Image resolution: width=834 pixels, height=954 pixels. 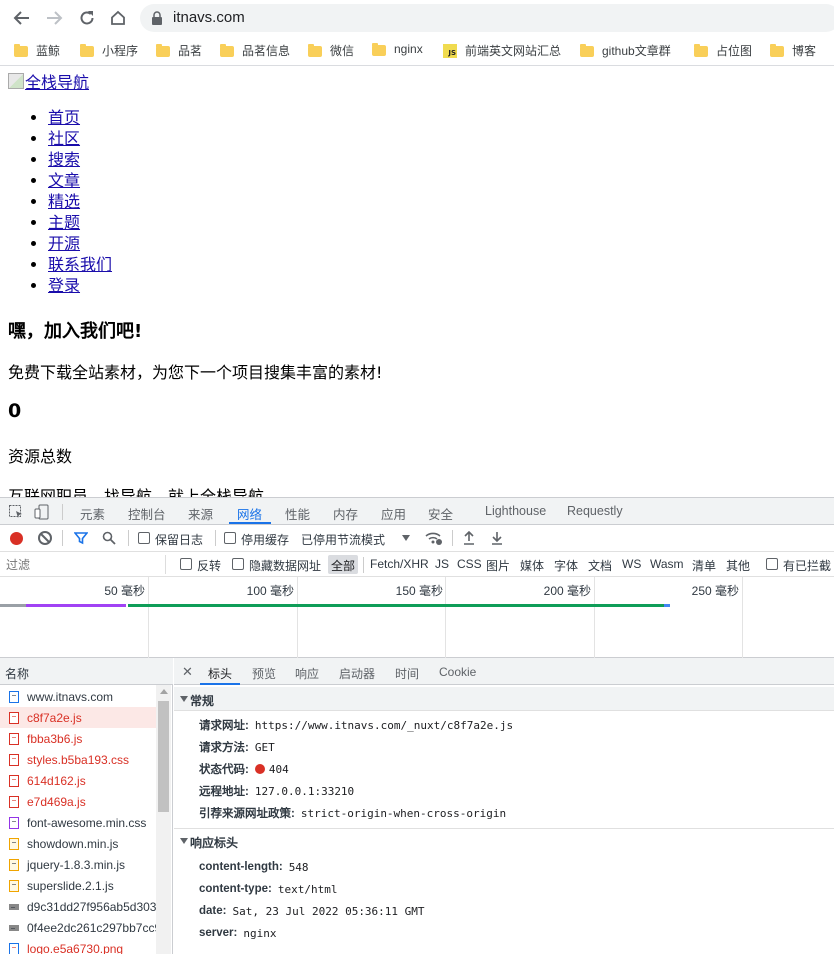 I want to click on nav-item: 登录, so click(x=80, y=285).